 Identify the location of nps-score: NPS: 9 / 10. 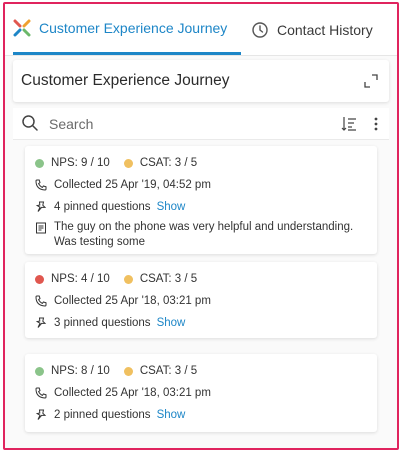
(80, 163).